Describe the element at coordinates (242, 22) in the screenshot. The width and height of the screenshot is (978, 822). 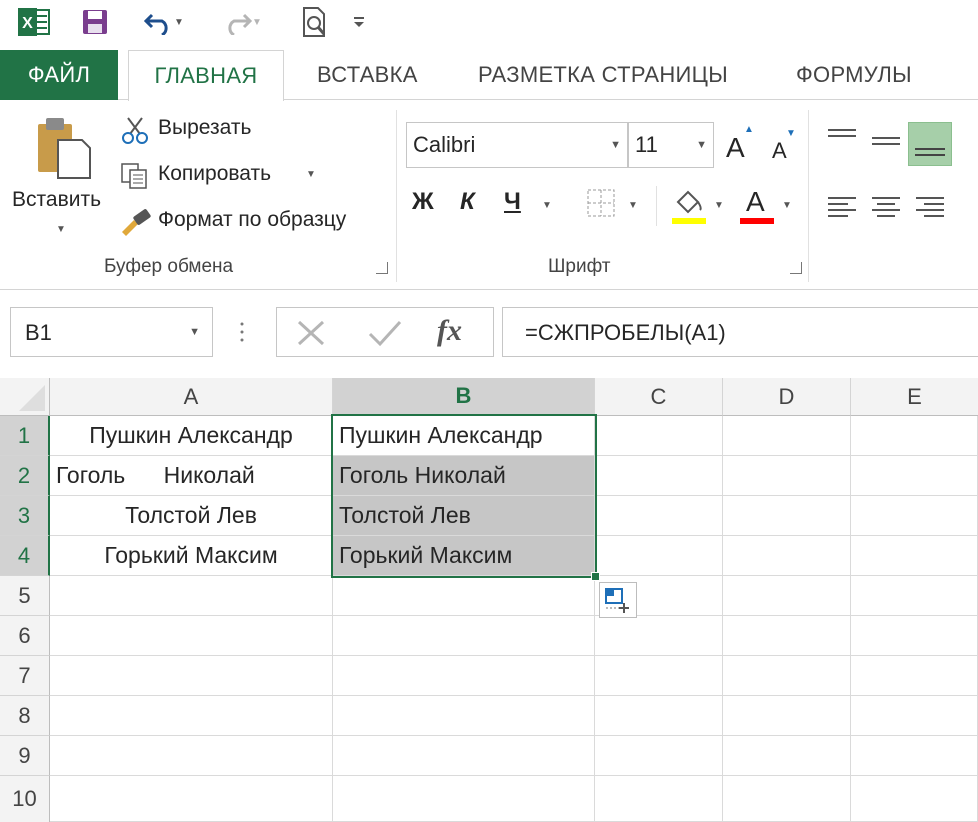
I see `redo-button: ▼` at that location.